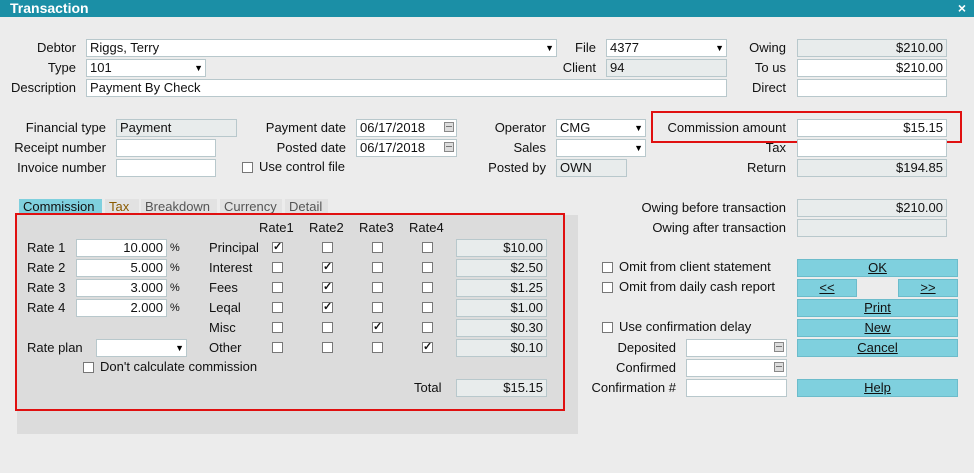  I want to click on use-confirmation-delay-checkbox, so click(607, 327).